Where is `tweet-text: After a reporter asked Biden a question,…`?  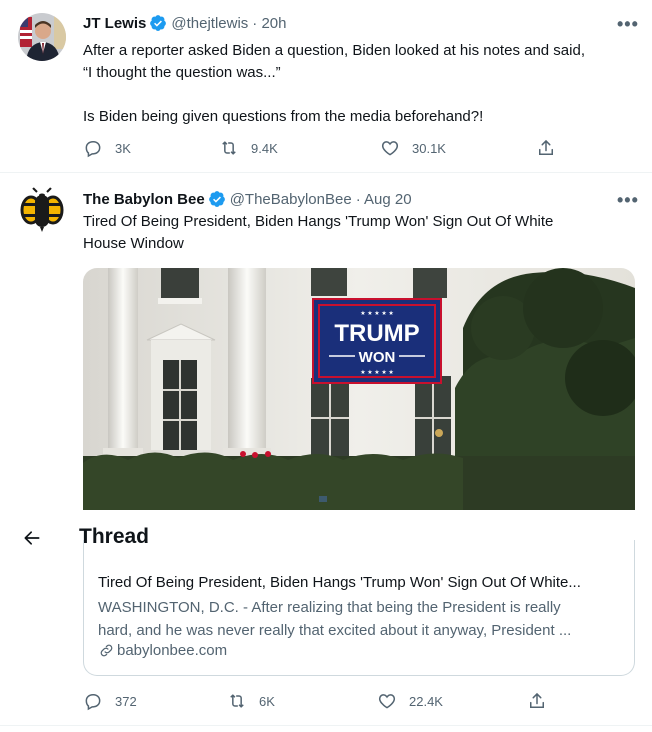
tweet-text: After a reporter asked Biden a question,… is located at coordinates (363, 84).